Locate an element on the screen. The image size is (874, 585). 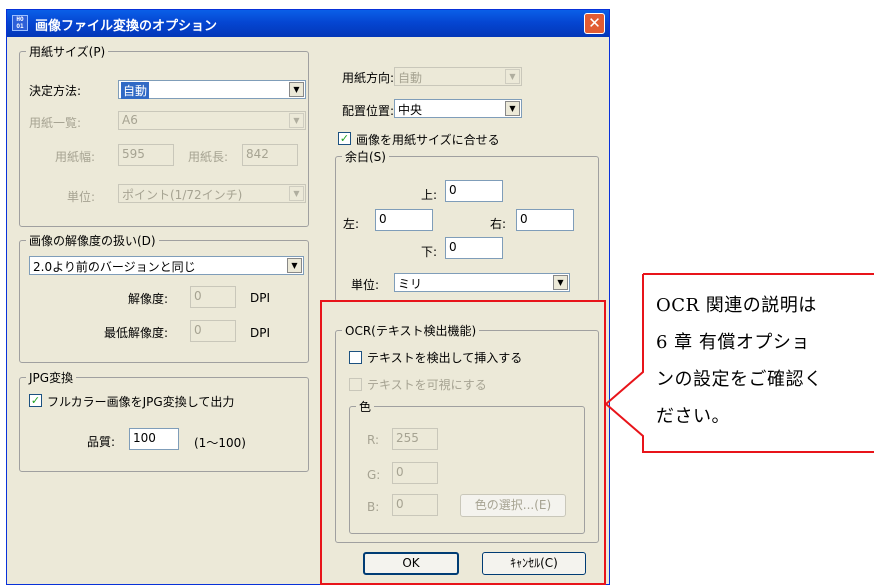
callout-text: OCR 関連の説明は 6 章 有償オプショ ンの設定をご確認く ださい。 is located at coordinates (761, 361).